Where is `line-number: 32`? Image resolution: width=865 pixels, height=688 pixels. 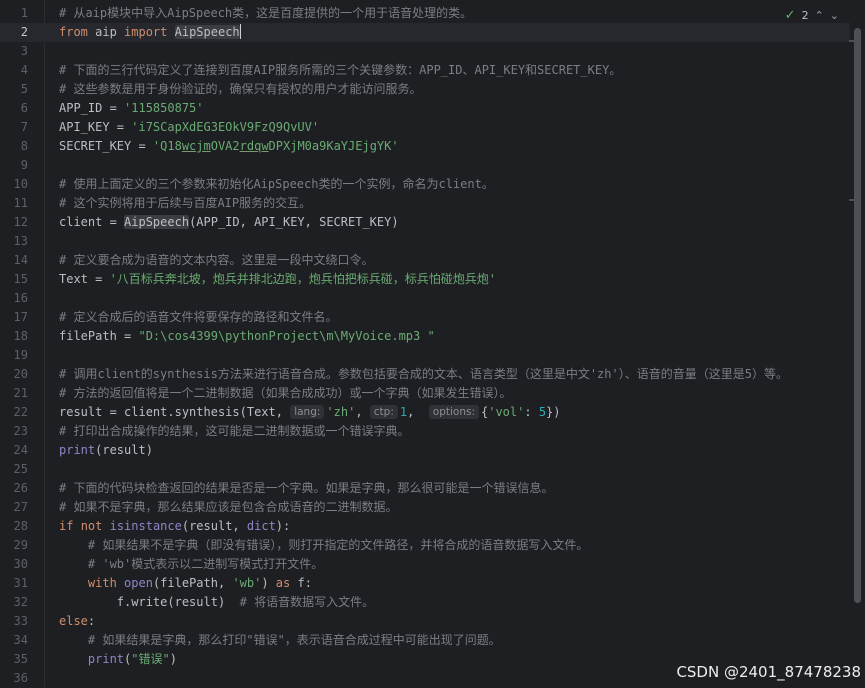
line-number: 32 is located at coordinates (14, 602).